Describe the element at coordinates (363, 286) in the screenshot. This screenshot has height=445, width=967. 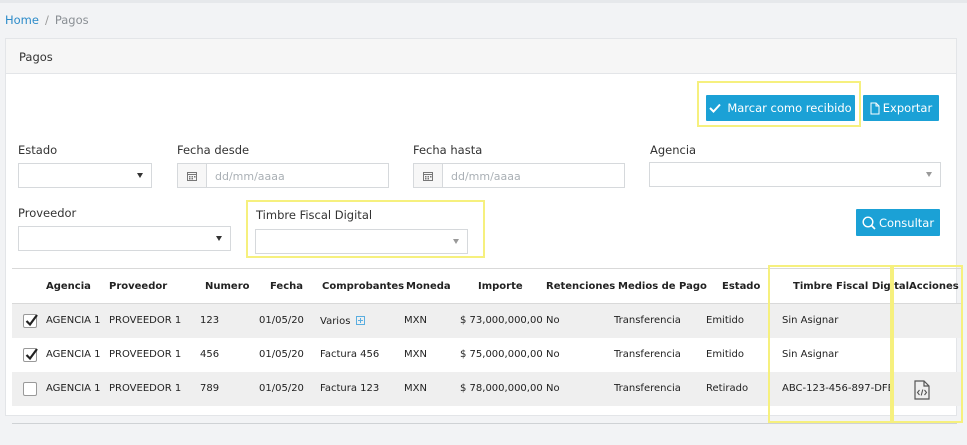
I see `col-comprobantes: Comprobantes` at that location.